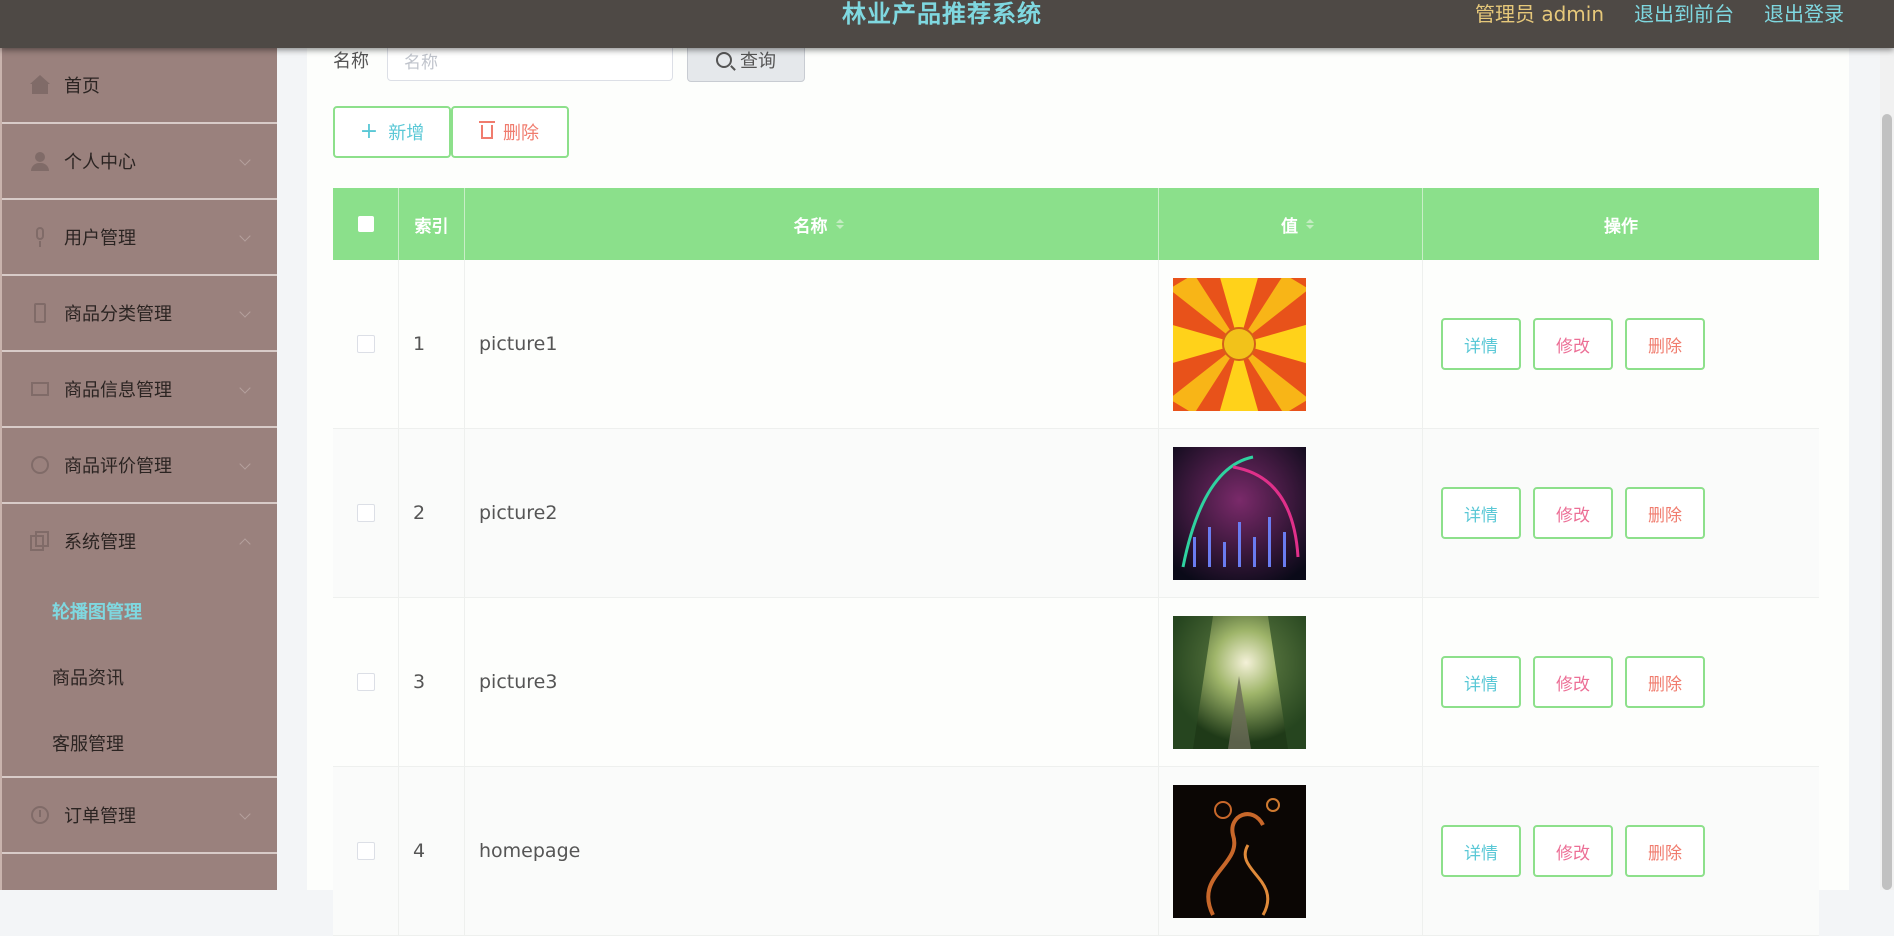 Image resolution: width=1894 pixels, height=936 pixels. I want to click on column-header-value-label: 值, so click(1289, 226).